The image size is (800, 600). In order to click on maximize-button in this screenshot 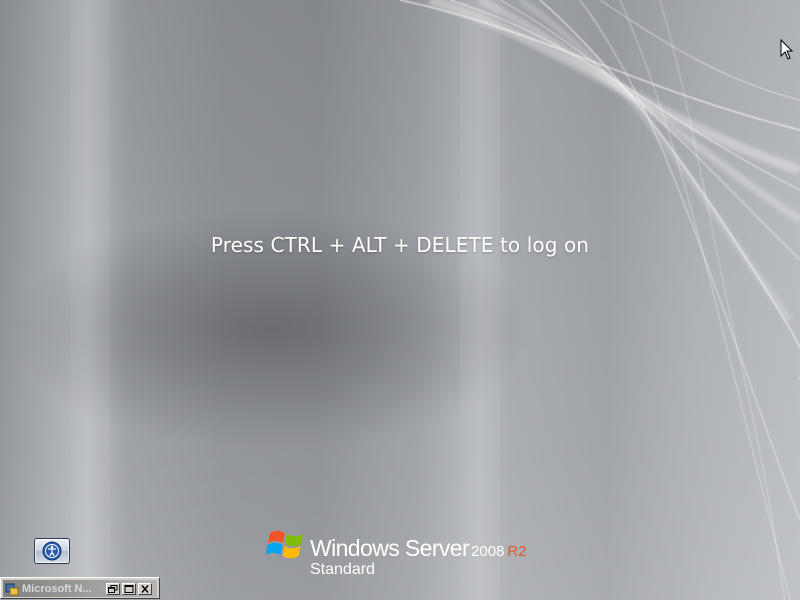, I will do `click(129, 588)`.